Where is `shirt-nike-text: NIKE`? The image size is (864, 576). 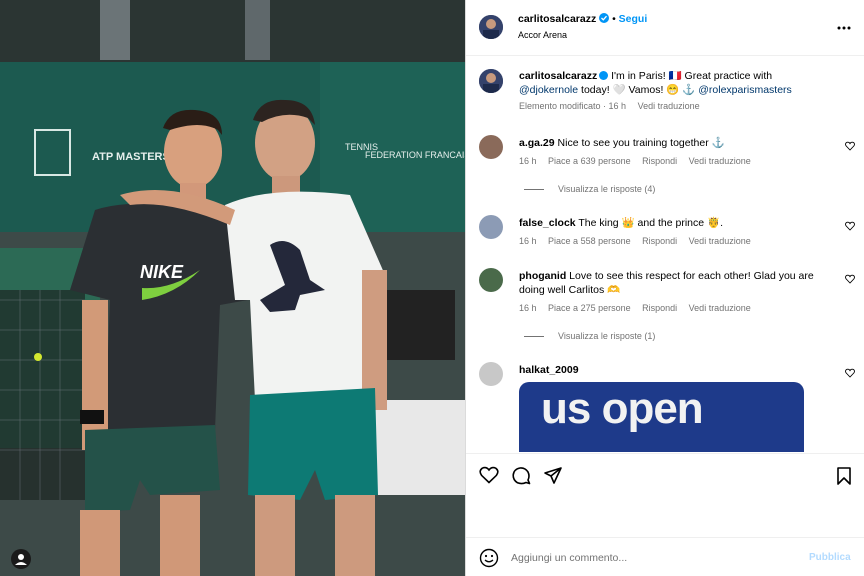
shirt-nike-text: NIKE is located at coordinates (162, 272).